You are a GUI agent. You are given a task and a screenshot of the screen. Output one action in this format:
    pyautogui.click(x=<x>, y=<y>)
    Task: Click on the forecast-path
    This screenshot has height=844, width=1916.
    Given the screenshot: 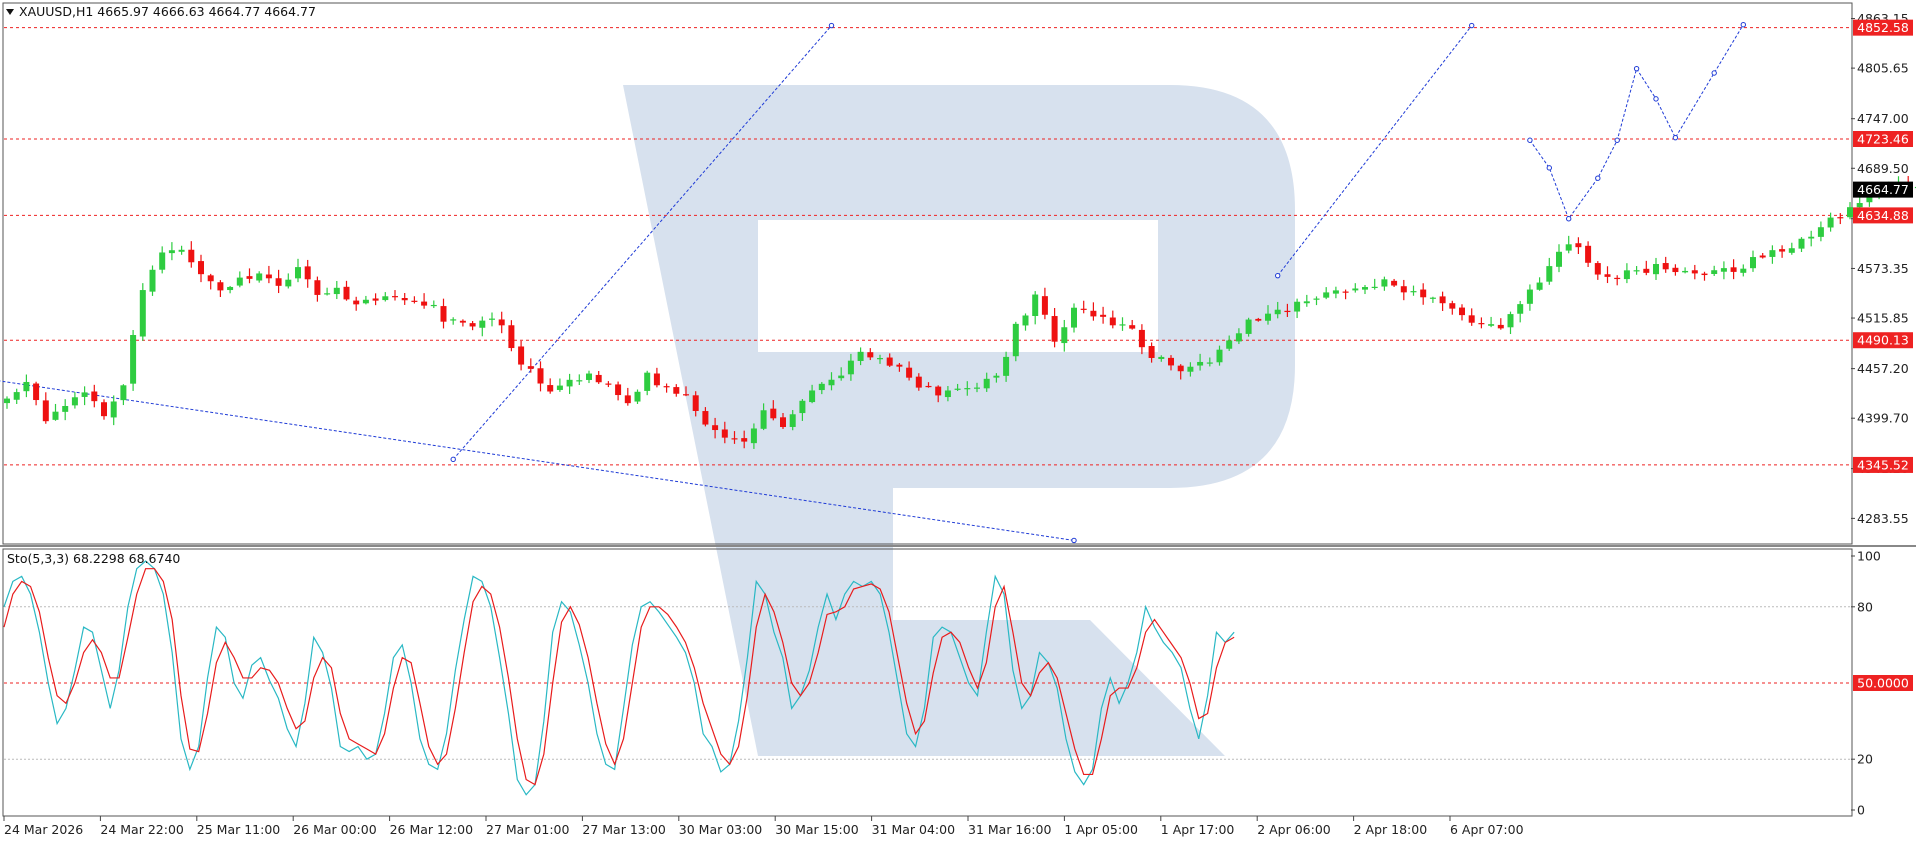 What is the action you would take?
    pyautogui.click(x=1636, y=122)
    